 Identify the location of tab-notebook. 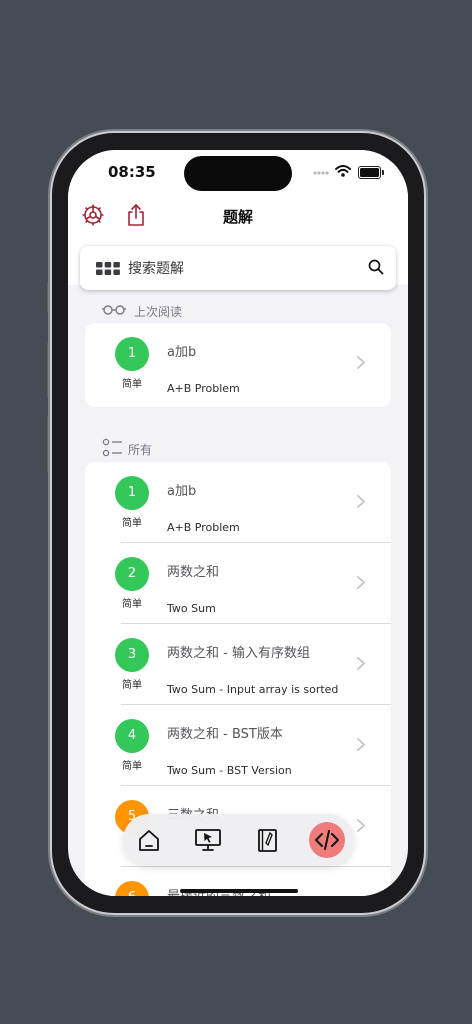
(267, 840).